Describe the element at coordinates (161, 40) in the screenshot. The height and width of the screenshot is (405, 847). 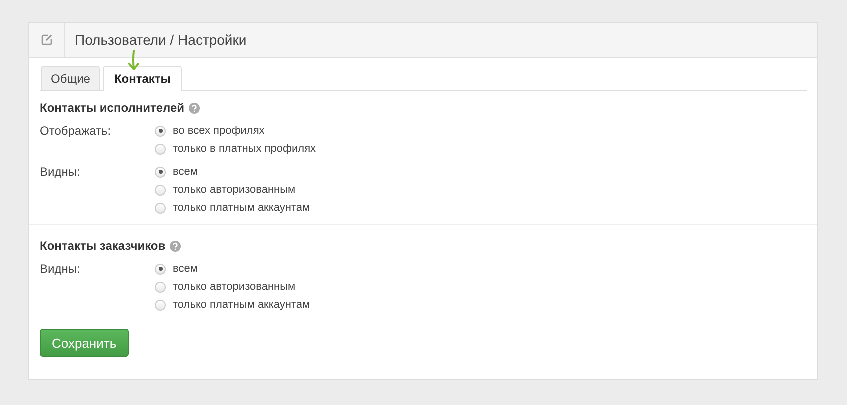
I see `page-title: Пользователи / Настройки` at that location.